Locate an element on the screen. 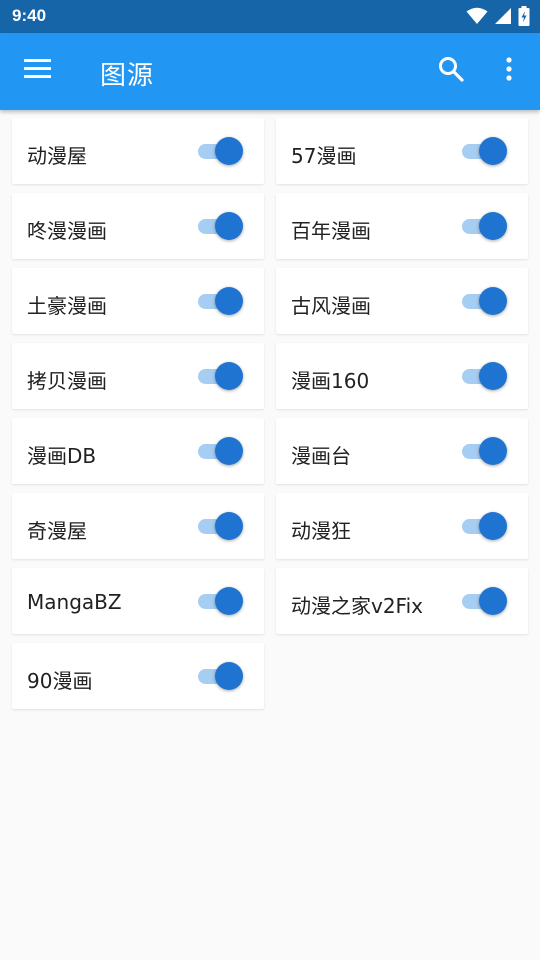  source-card: 土豪漫画 is located at coordinates (138, 301).